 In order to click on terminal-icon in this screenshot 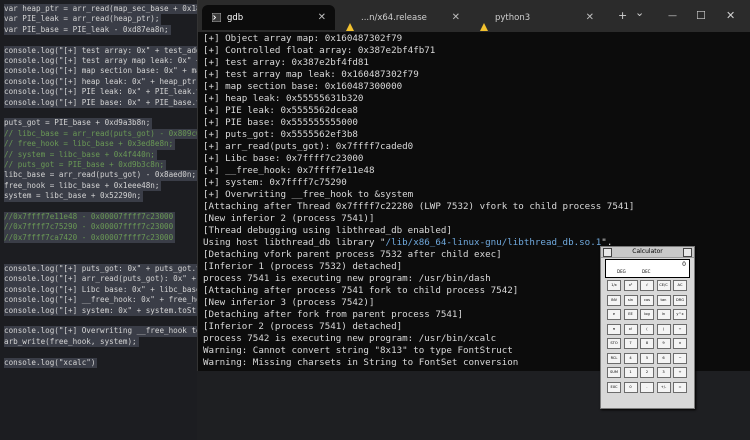, I will do `click(216, 17)`.